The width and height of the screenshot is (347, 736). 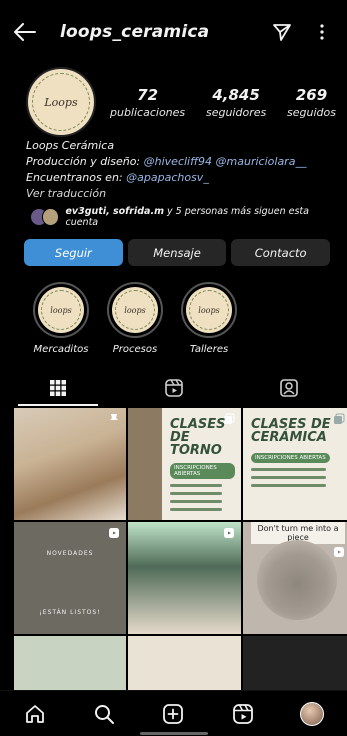 I want to click on bio-find-us: Encuentranos en: @apapachosv_, so click(x=181, y=178).